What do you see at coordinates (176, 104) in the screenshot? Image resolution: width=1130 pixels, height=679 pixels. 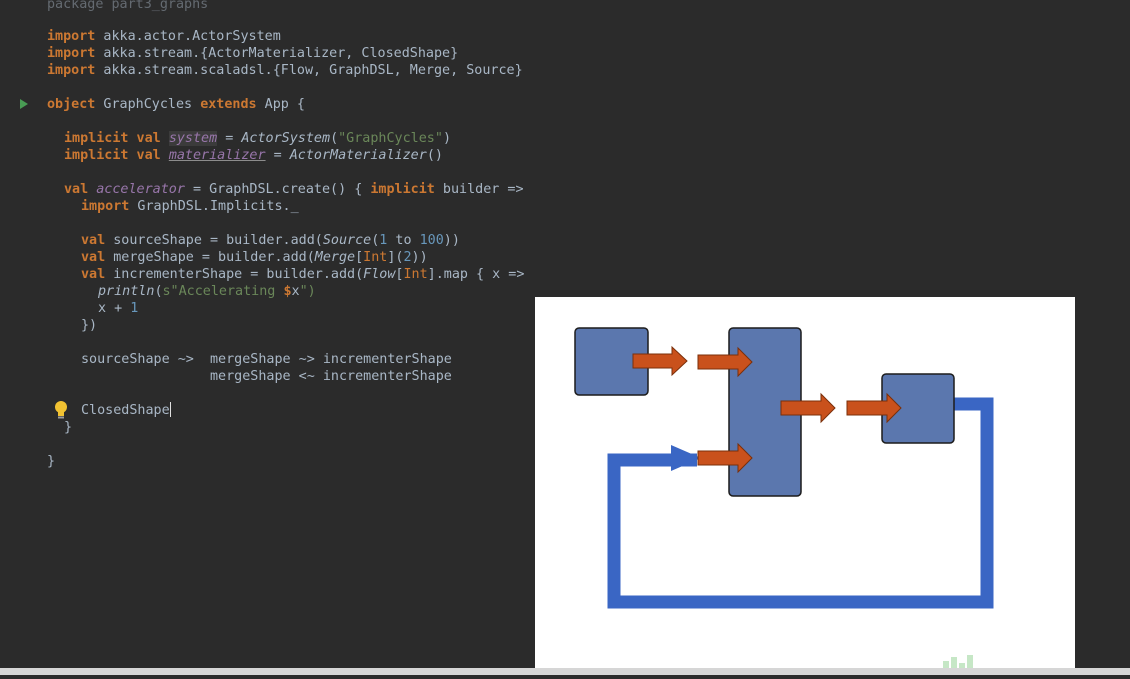 I see `object-declaration: object GraphCycles extends App {` at bounding box center [176, 104].